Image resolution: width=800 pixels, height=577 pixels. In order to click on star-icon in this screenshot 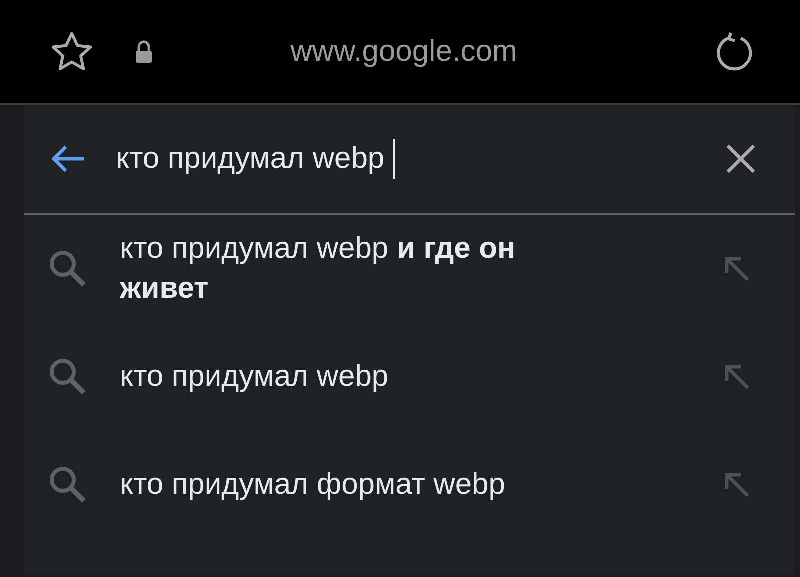, I will do `click(72, 51)`.